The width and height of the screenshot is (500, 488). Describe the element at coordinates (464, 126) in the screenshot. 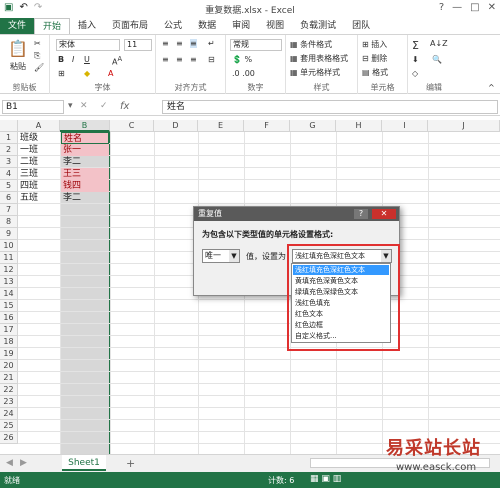

I see `col-header-j: J` at that location.